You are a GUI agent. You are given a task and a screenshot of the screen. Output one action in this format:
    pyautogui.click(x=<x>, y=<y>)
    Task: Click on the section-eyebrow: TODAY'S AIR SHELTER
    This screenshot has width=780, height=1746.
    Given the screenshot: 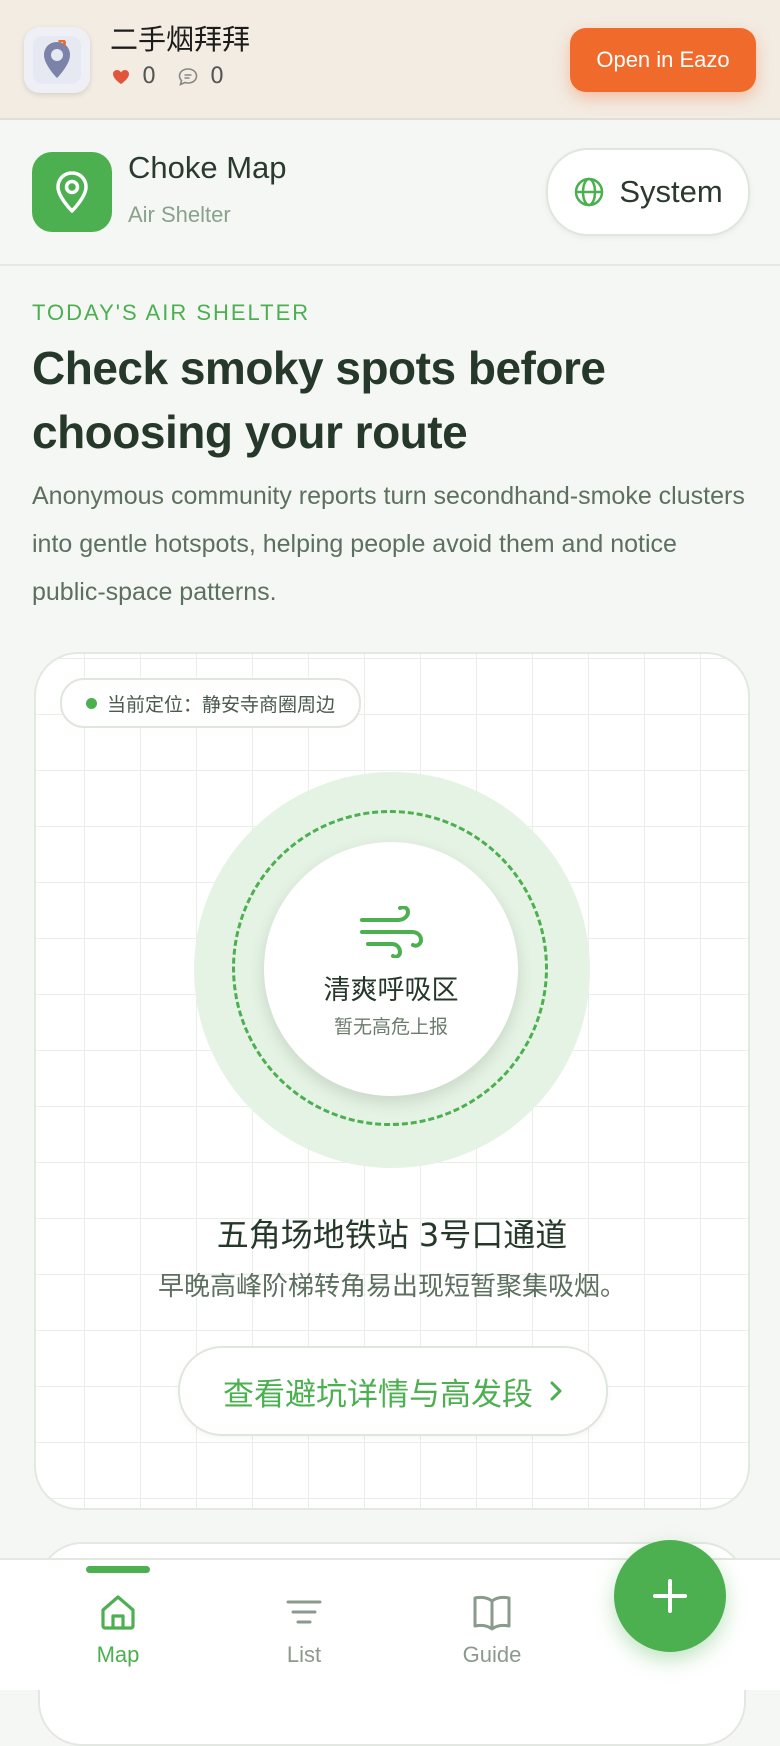 What is the action you would take?
    pyautogui.click(x=171, y=312)
    